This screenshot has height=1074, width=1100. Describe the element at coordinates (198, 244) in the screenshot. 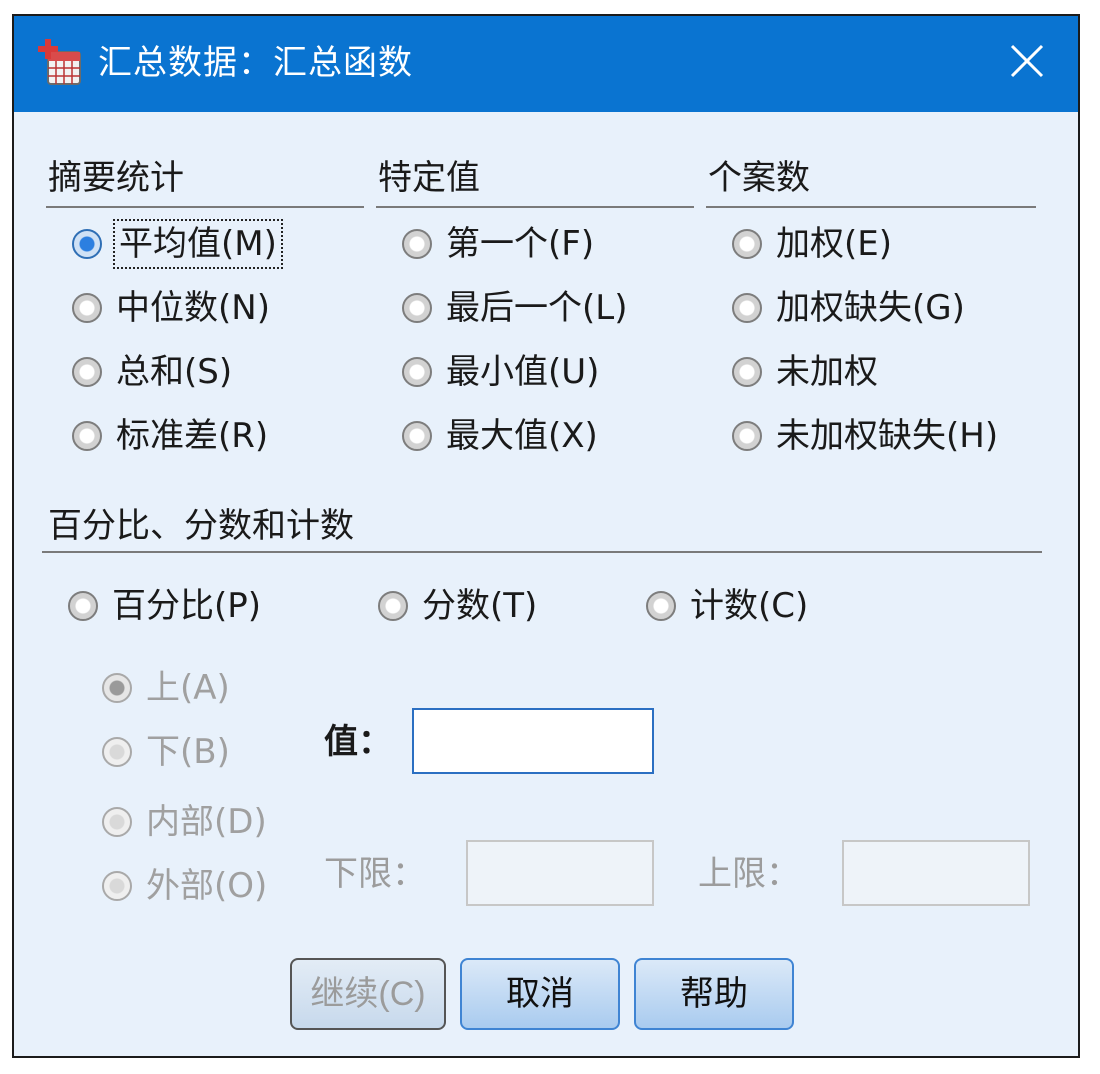

I see `radio-label: 平均值(M)` at that location.